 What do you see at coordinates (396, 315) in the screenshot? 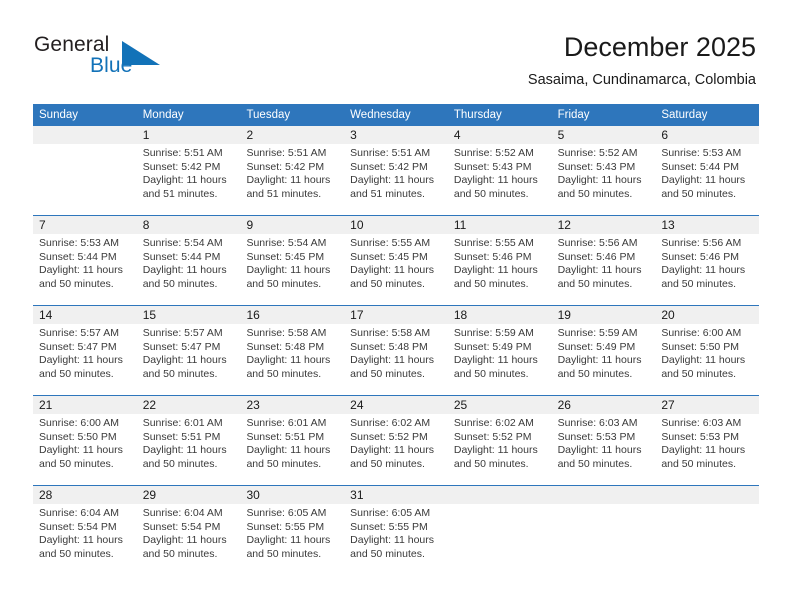
I see `day-number: 17` at bounding box center [396, 315].